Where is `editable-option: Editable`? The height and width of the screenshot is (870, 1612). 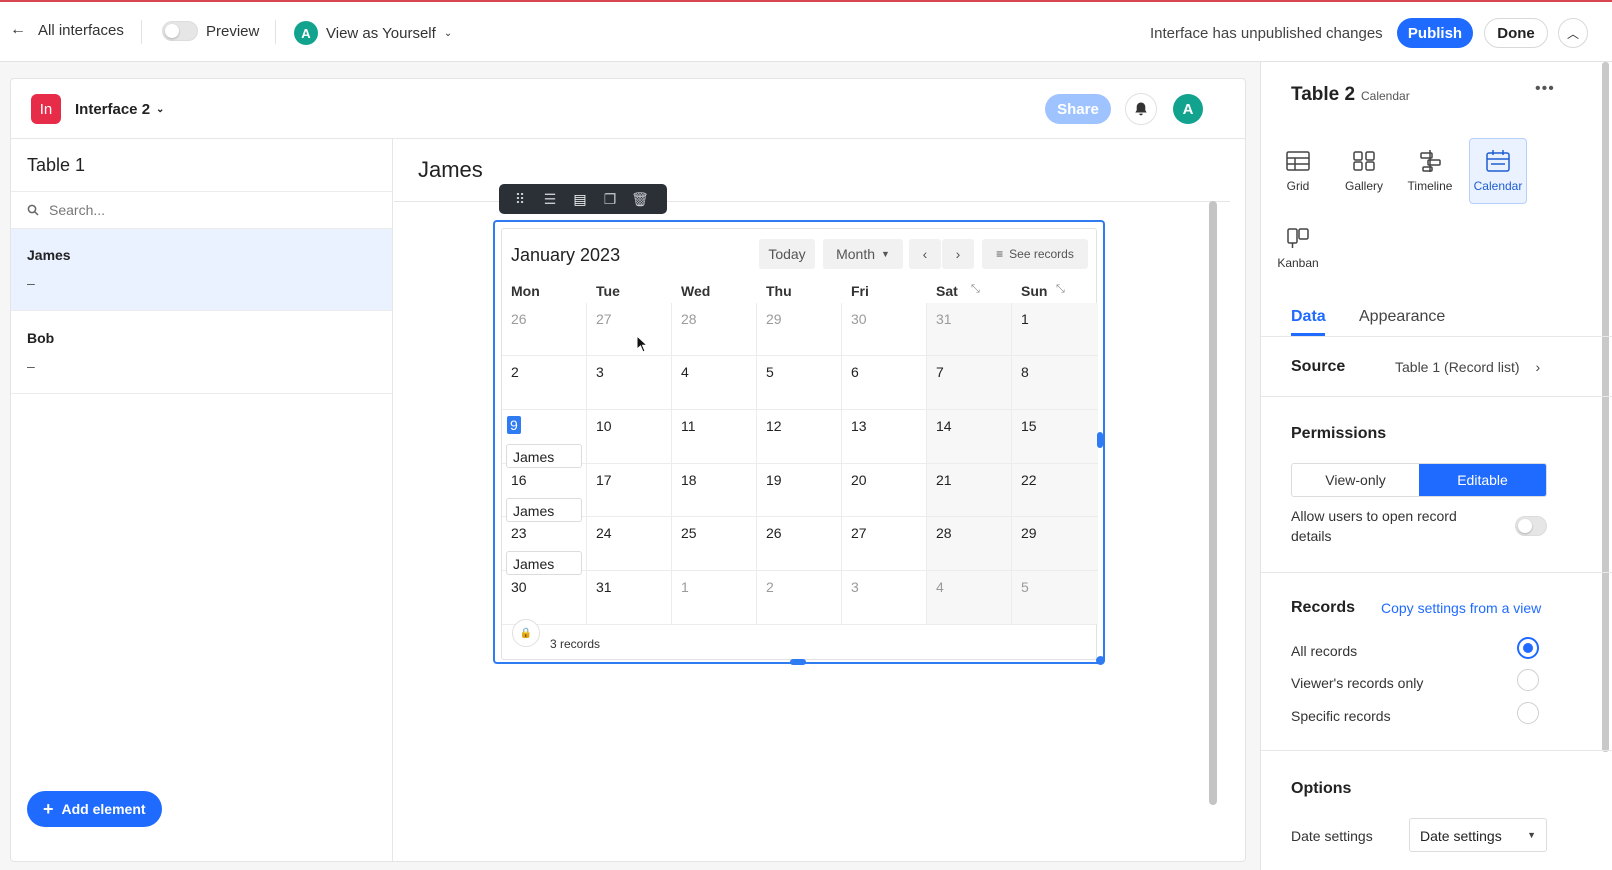
editable-option: Editable is located at coordinates (1482, 480).